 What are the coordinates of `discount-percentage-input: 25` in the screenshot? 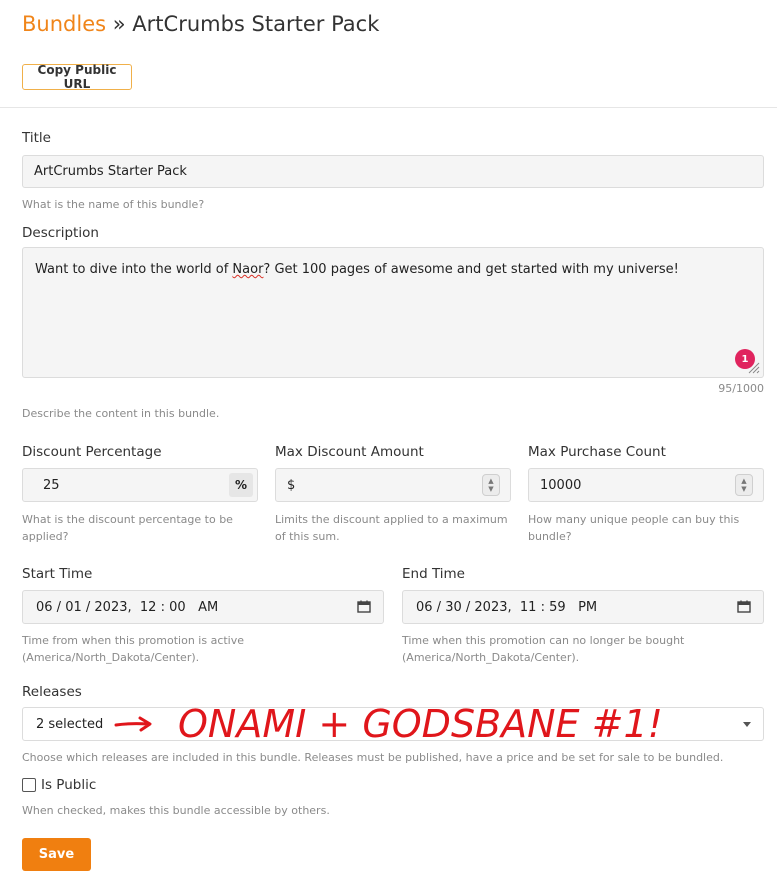 It's located at (140, 485).